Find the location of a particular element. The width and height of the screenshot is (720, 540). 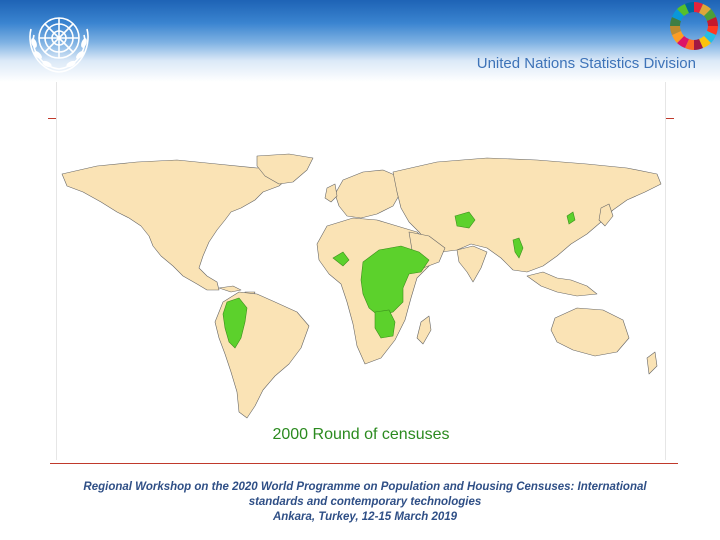

india is located at coordinates (472, 264).